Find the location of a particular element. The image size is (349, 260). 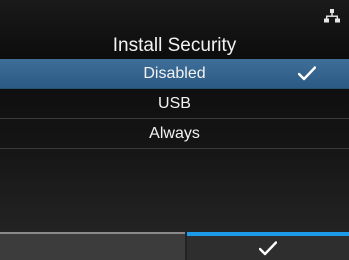

softkey-bar is located at coordinates (174, 246).